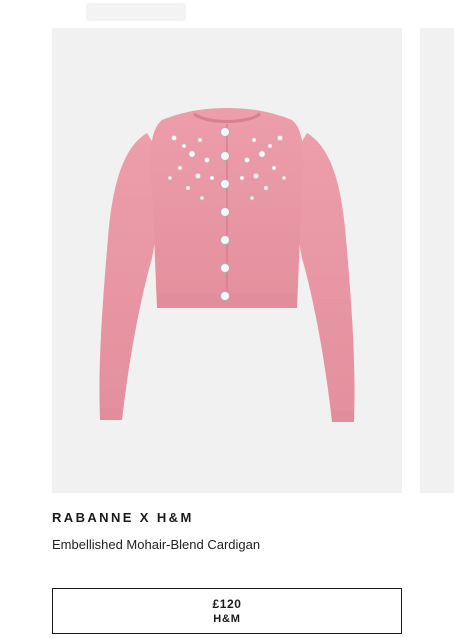 The image size is (454, 638). I want to click on next-product-image-edge, so click(437, 260).